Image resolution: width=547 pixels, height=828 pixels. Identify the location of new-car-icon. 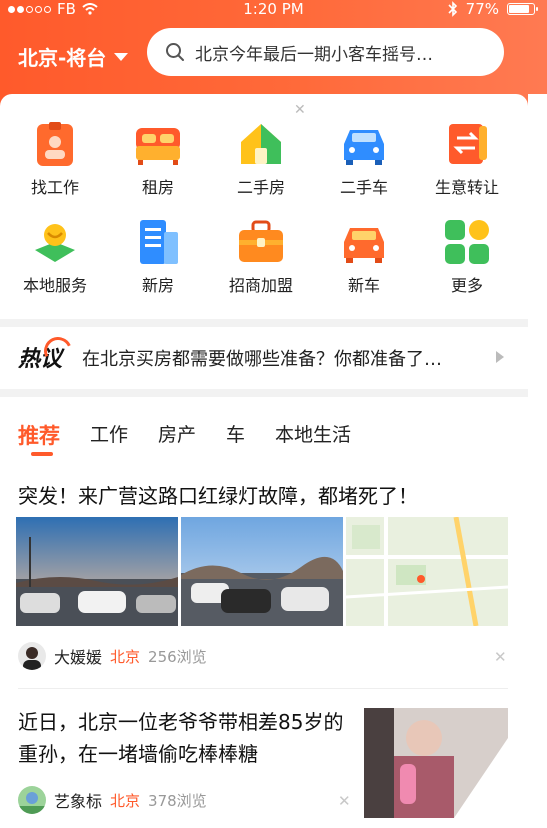
(364, 242).